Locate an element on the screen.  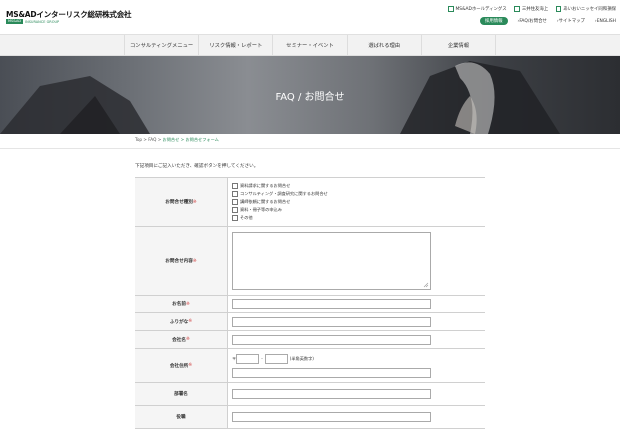
option-lecturer: 講師依頼に関するお問合せ is located at coordinates (358, 202).